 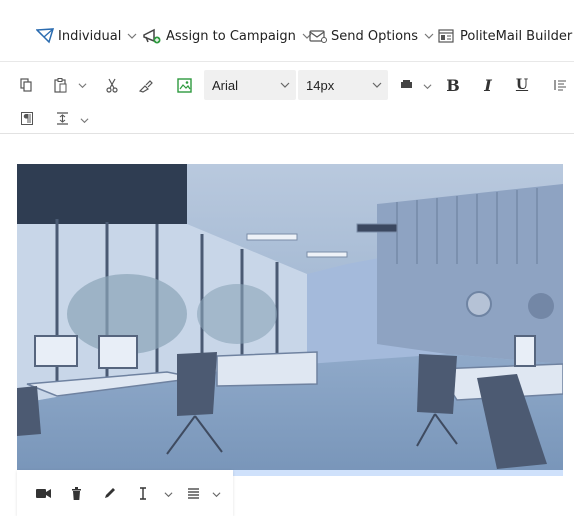 I want to click on send-options-dropdown: Send Options, so click(x=371, y=36).